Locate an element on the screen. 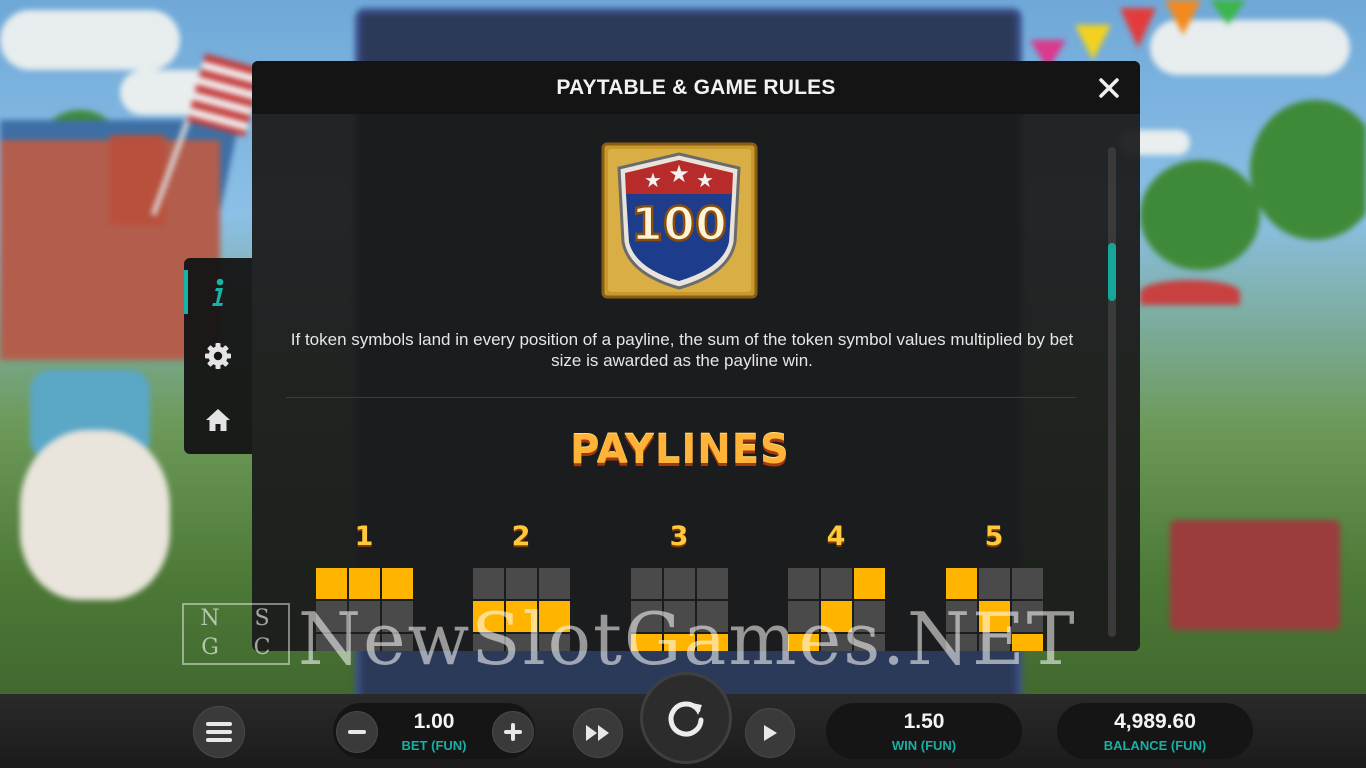 The width and height of the screenshot is (1366, 768). hamburger-icon is located at coordinates (219, 732).